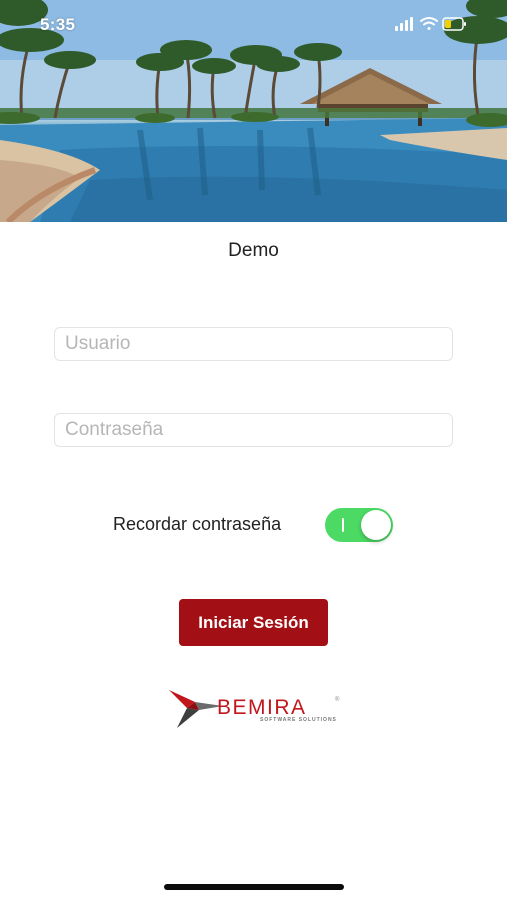  What do you see at coordinates (343, 525) in the screenshot?
I see `toggle-on-indicator` at bounding box center [343, 525].